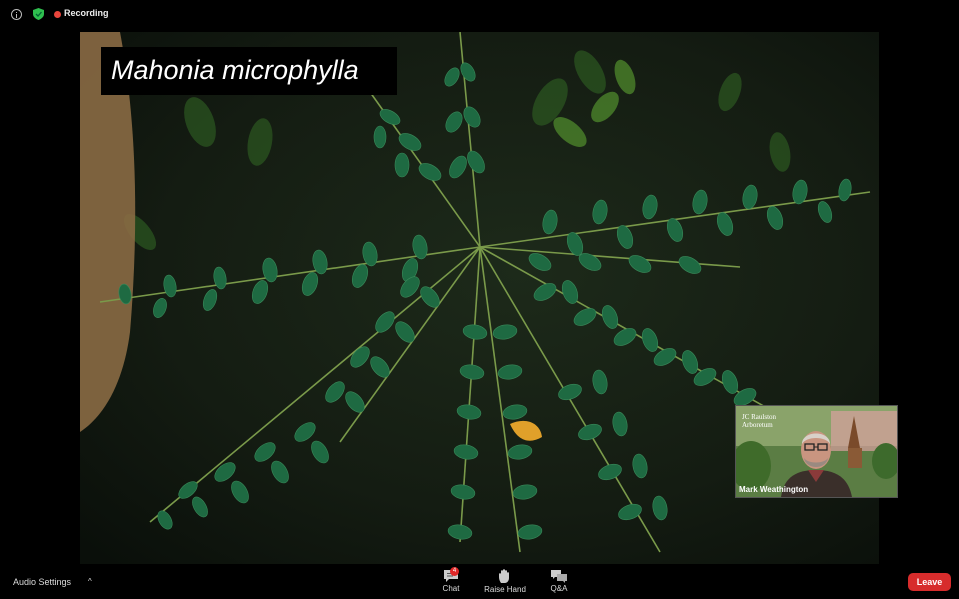 This screenshot has height=599, width=959. What do you see at coordinates (929, 582) in the screenshot?
I see `leave-button: Leave` at bounding box center [929, 582].